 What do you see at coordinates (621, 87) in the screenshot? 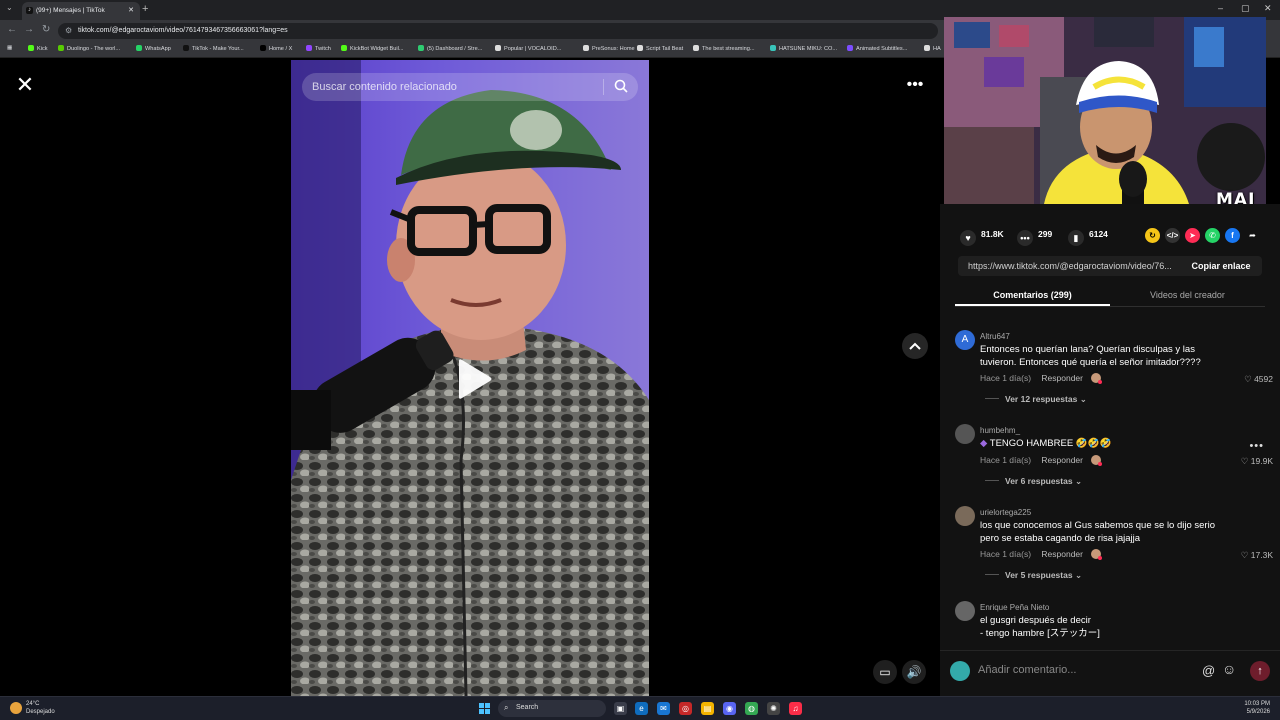
I see `search-icon` at bounding box center [621, 87].